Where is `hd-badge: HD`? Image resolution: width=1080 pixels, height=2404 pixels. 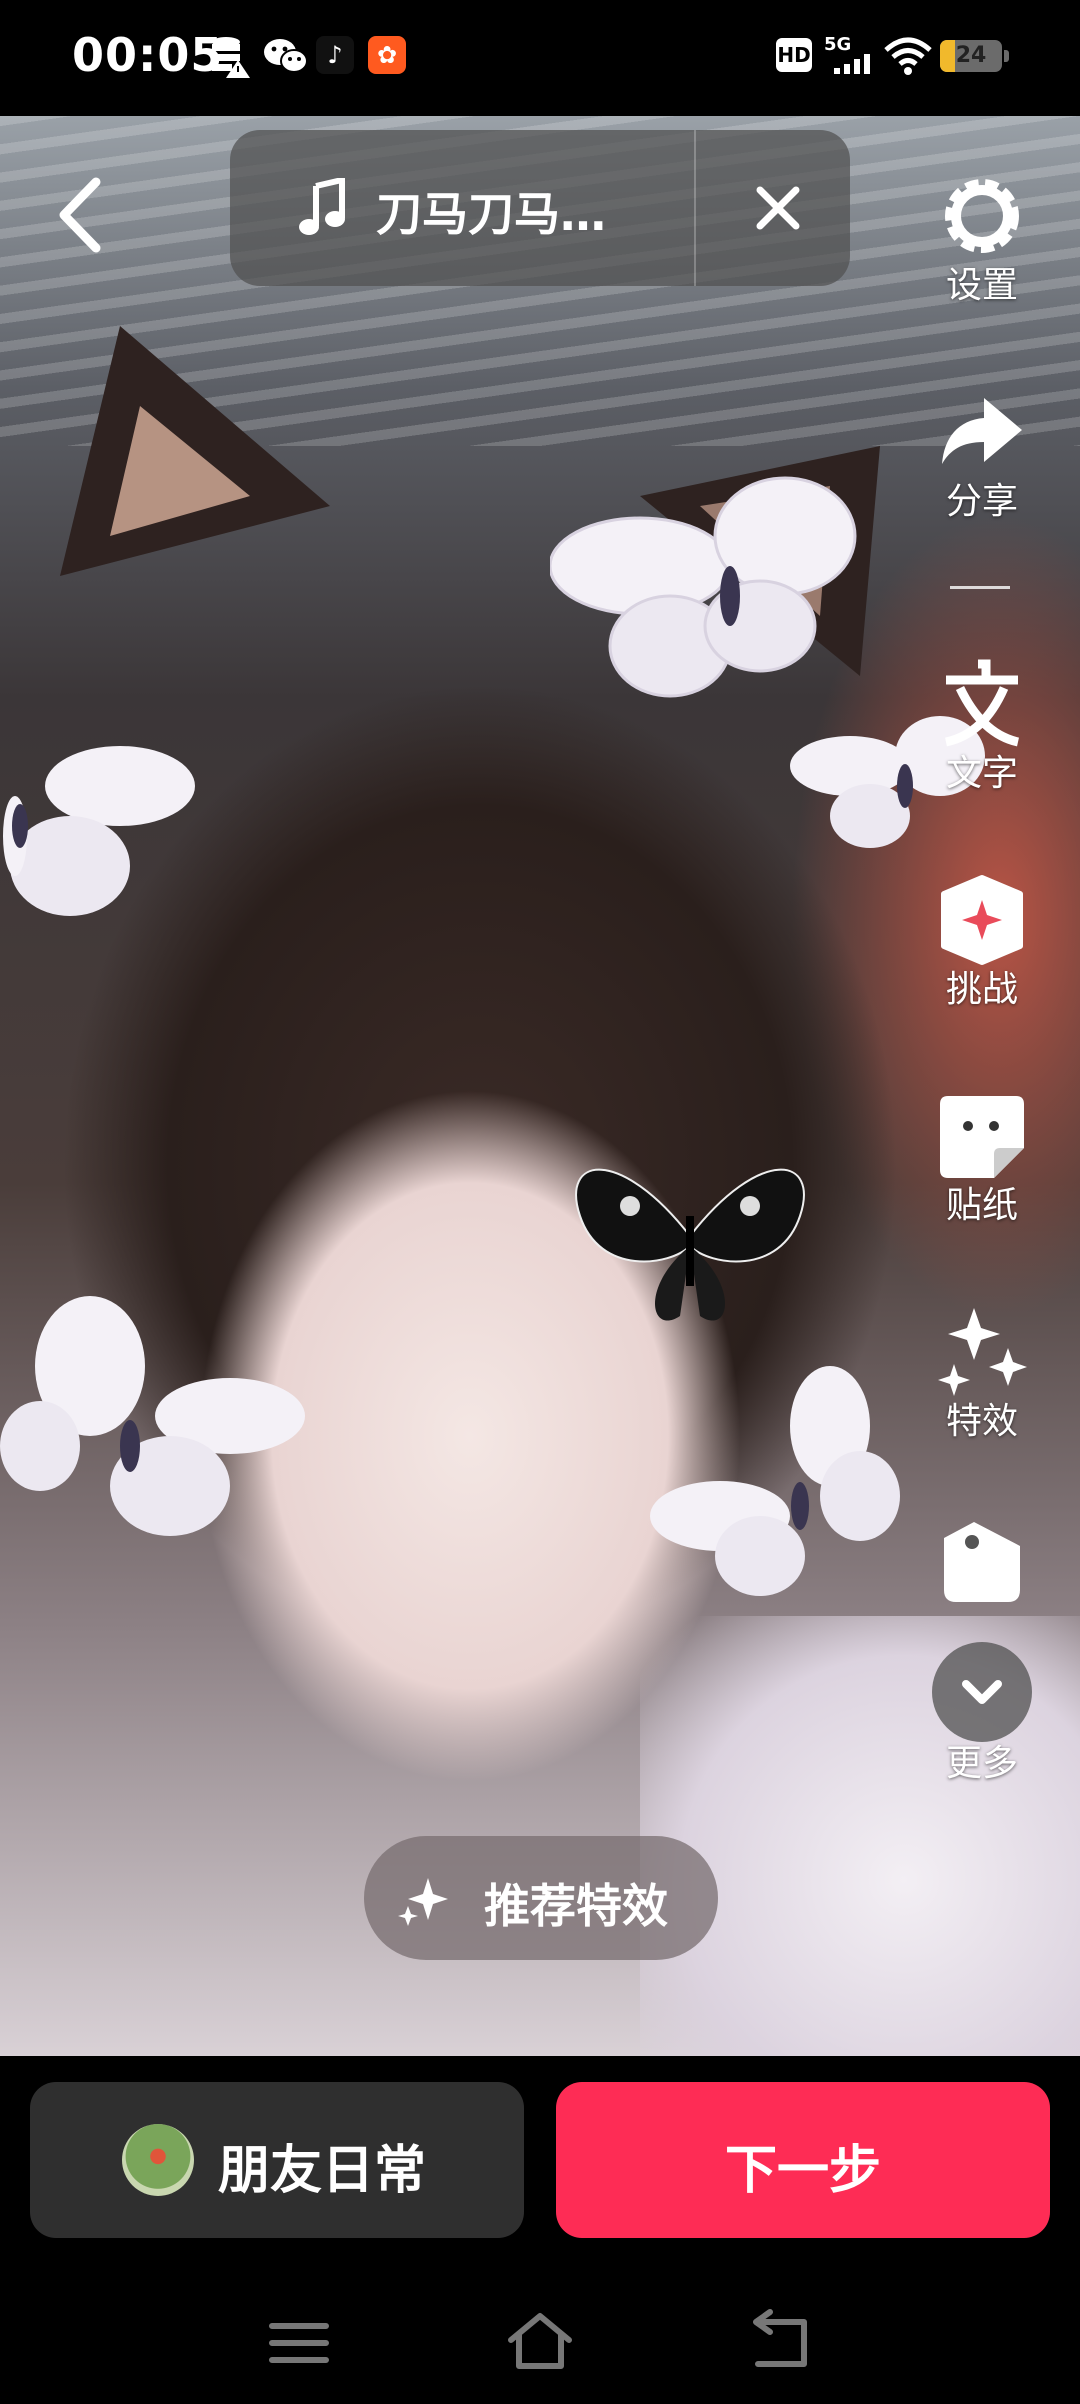 hd-badge: HD is located at coordinates (794, 55).